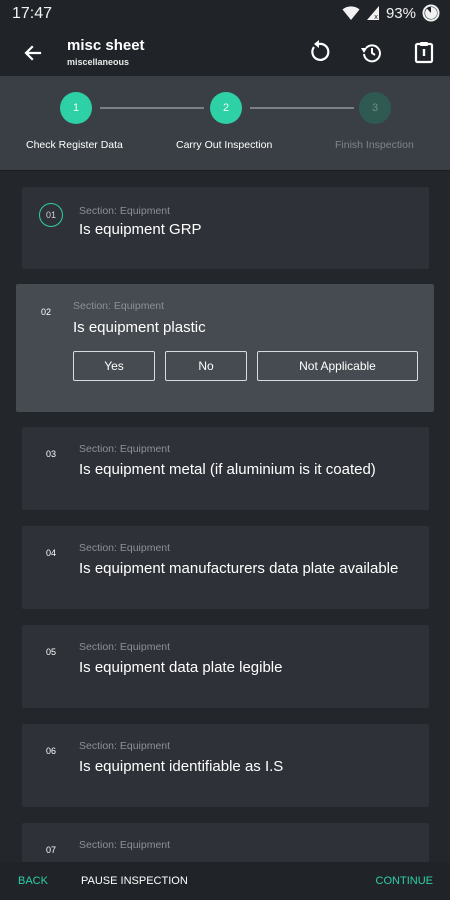 The width and height of the screenshot is (450, 900). What do you see at coordinates (225, 14) in the screenshot?
I see `status-bar: 17:47 x 93%` at bounding box center [225, 14].